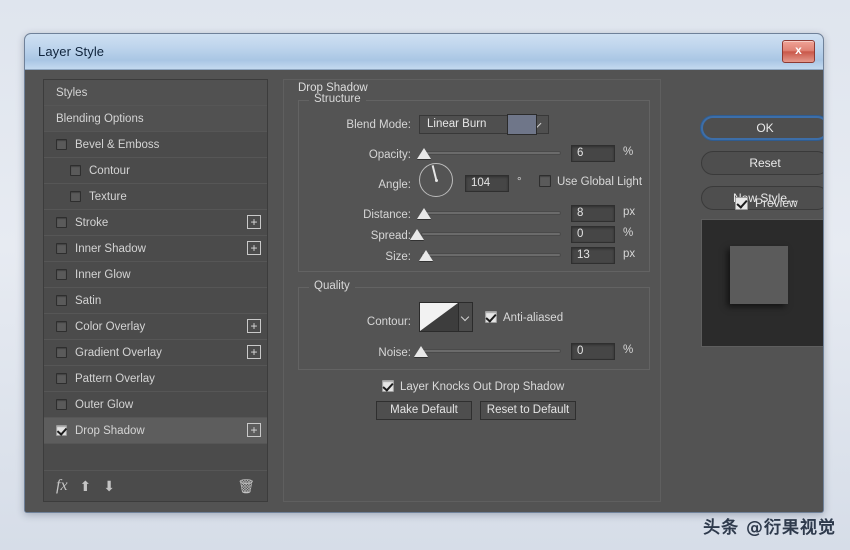  I want to click on angle-input: 104, so click(487, 183).